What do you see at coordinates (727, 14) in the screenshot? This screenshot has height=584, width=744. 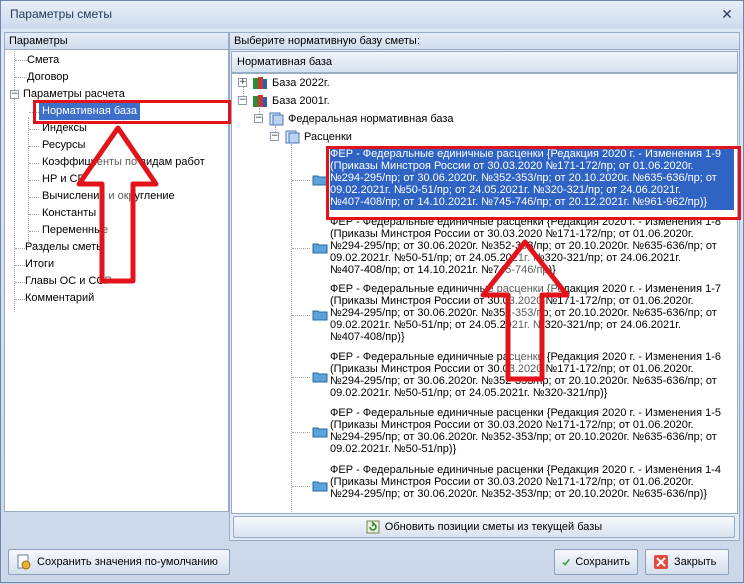 I see `close-icon: ✕` at bounding box center [727, 14].